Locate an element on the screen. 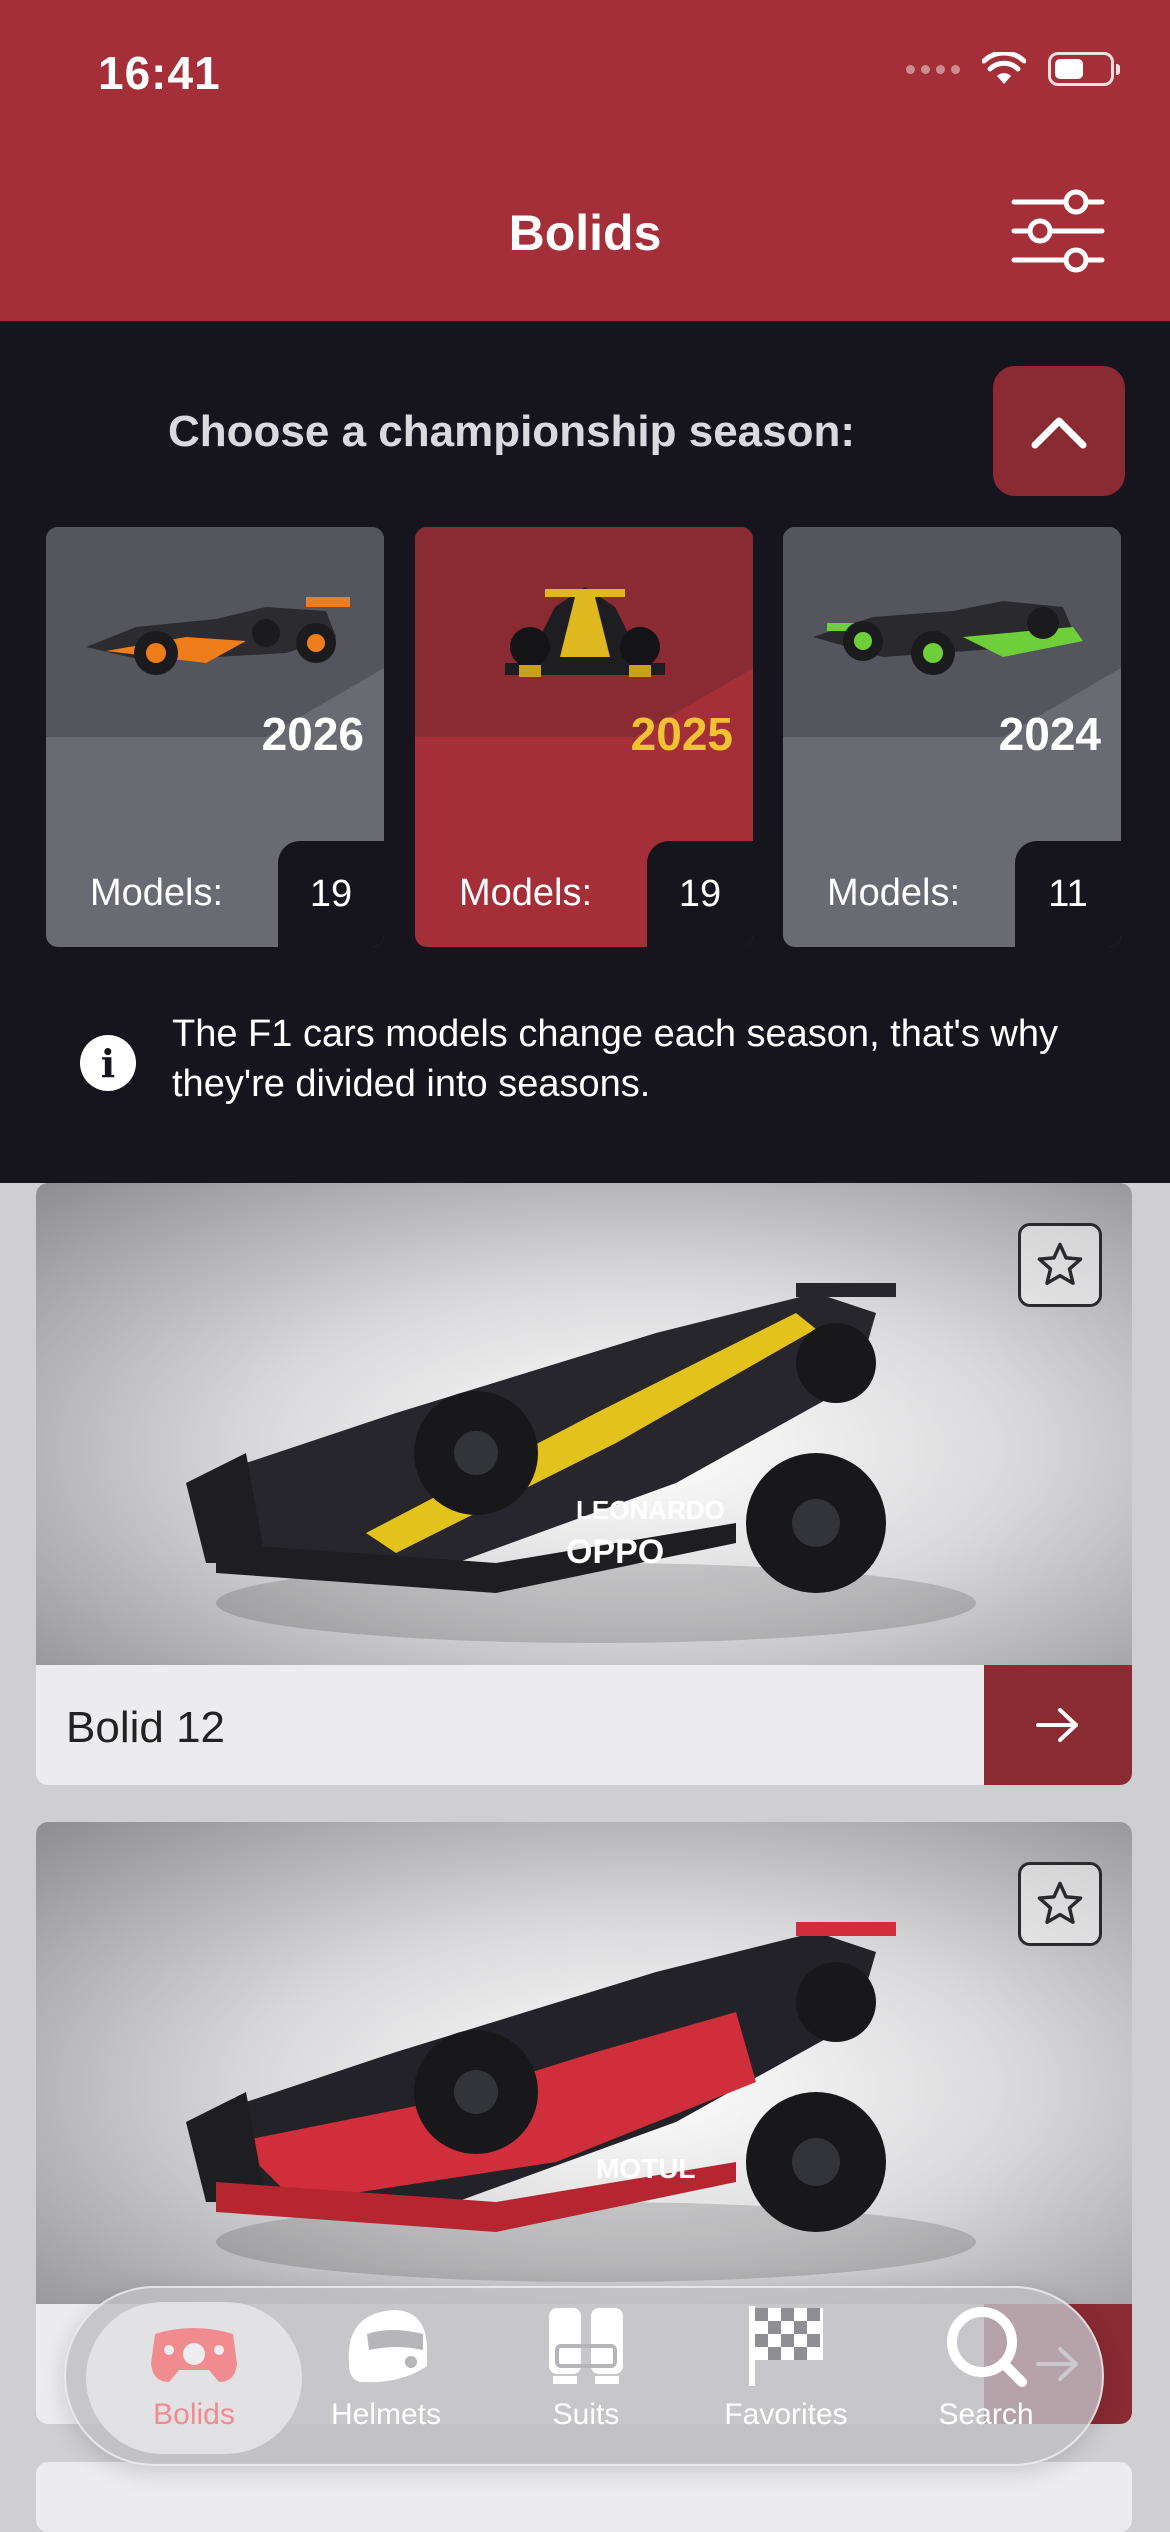 The width and height of the screenshot is (1170, 2532). tab-bolids: Bolids is located at coordinates (194, 2378).